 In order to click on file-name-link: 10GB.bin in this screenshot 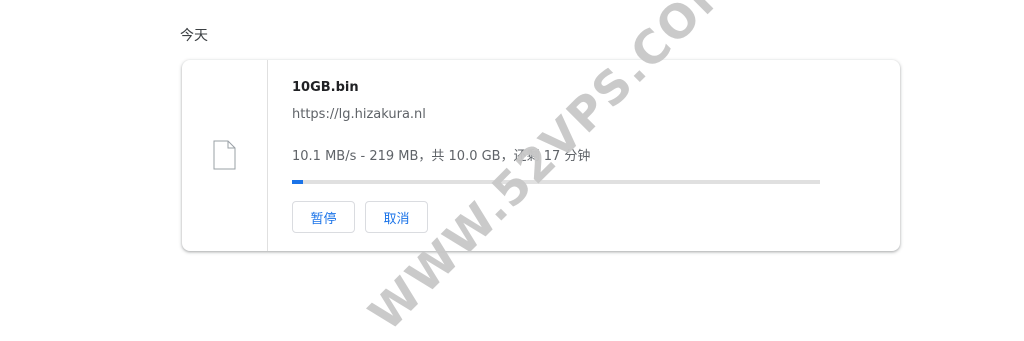, I will do `click(325, 87)`.